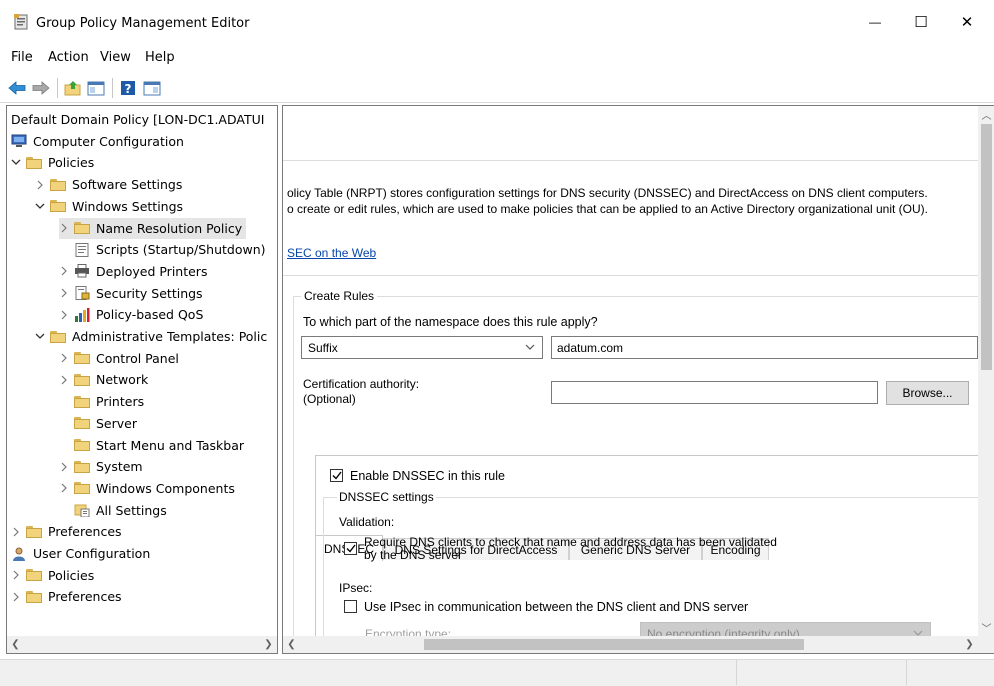 The width and height of the screenshot is (994, 686). What do you see at coordinates (986, 627) in the screenshot?
I see `scroll-down-icon: ﹀` at bounding box center [986, 627].